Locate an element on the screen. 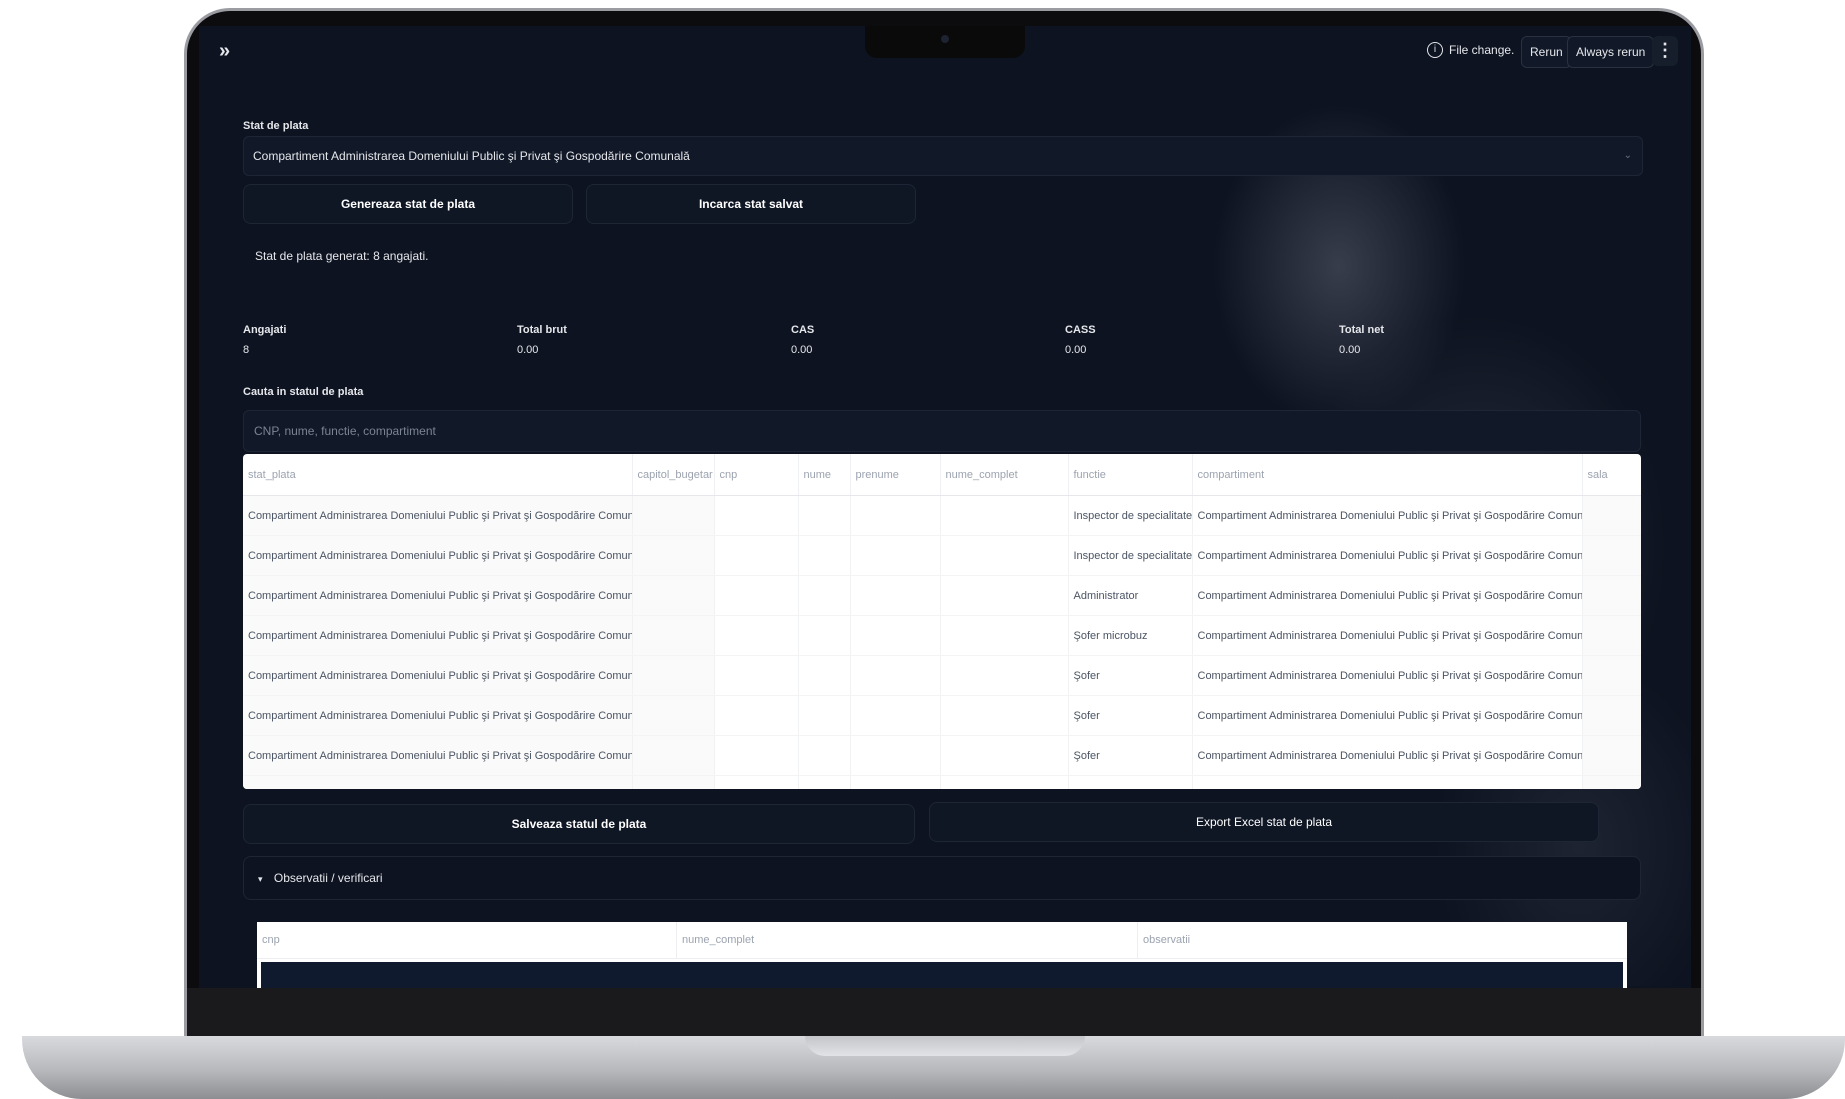  table-cell: Şofer microbuz is located at coordinates (1130, 635).